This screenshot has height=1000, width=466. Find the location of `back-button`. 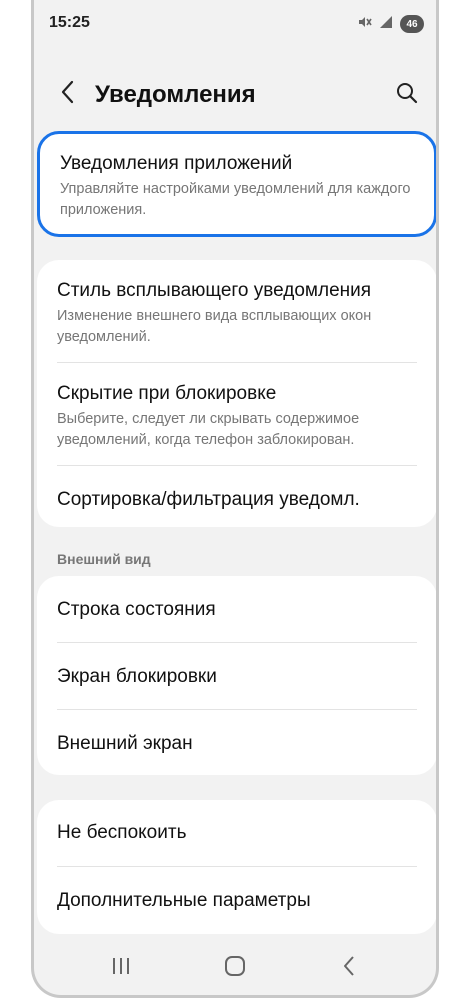

back-button is located at coordinates (68, 94).